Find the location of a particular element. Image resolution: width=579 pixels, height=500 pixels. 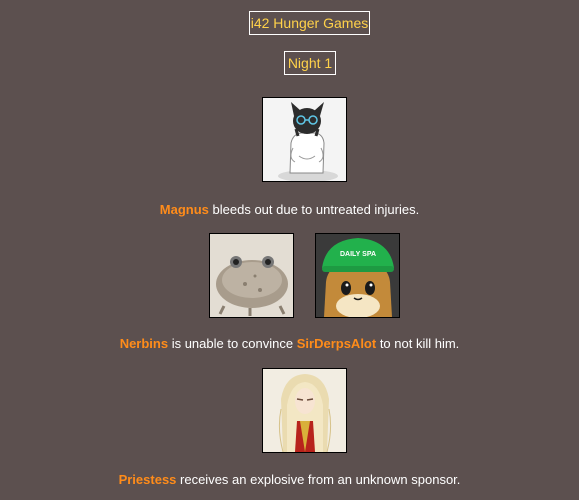

avatar-nerbins is located at coordinates (251, 275).